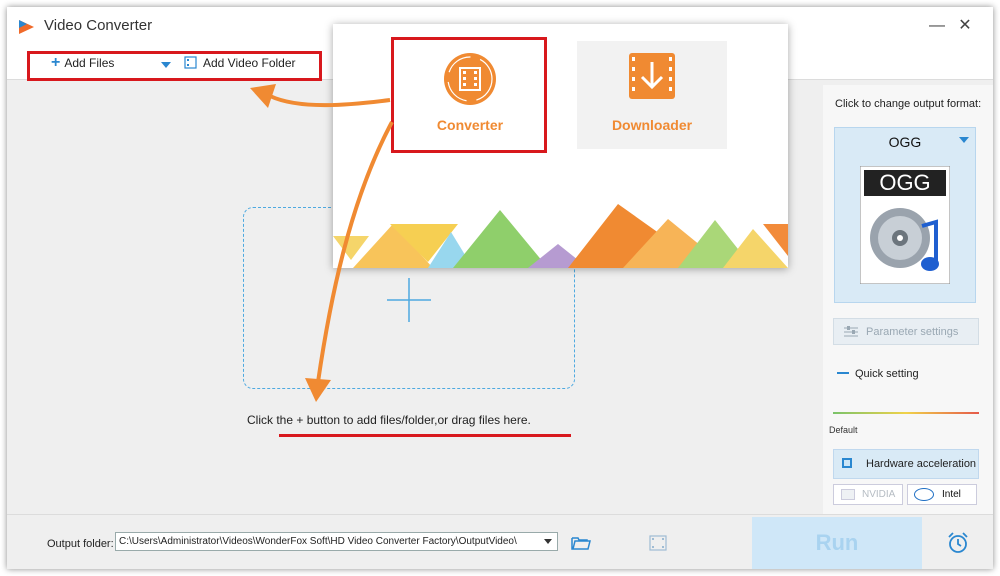  Describe the element at coordinates (964, 140) in the screenshot. I see `format-dropdown-icon` at that location.